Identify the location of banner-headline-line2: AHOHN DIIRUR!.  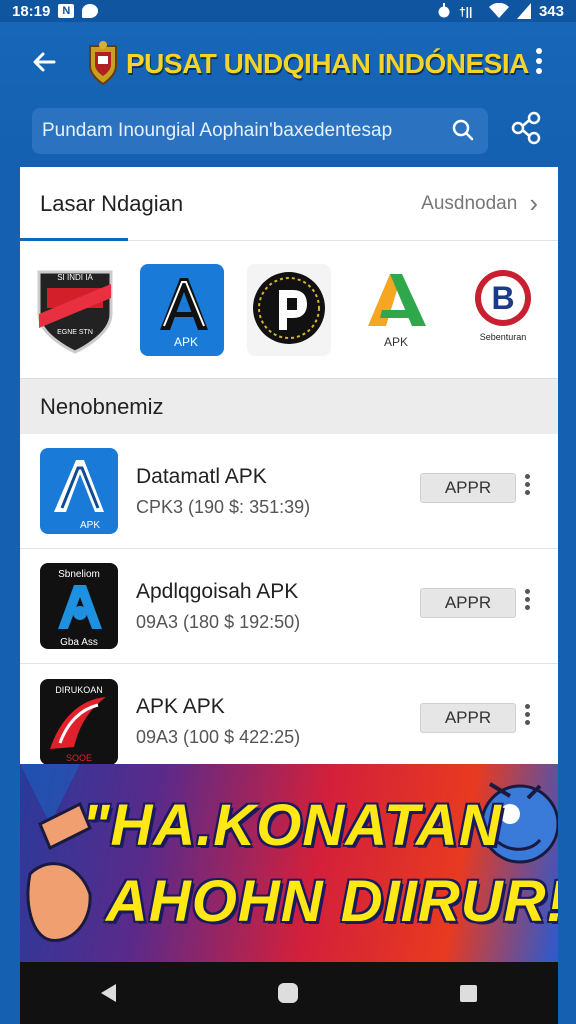
(332, 901).